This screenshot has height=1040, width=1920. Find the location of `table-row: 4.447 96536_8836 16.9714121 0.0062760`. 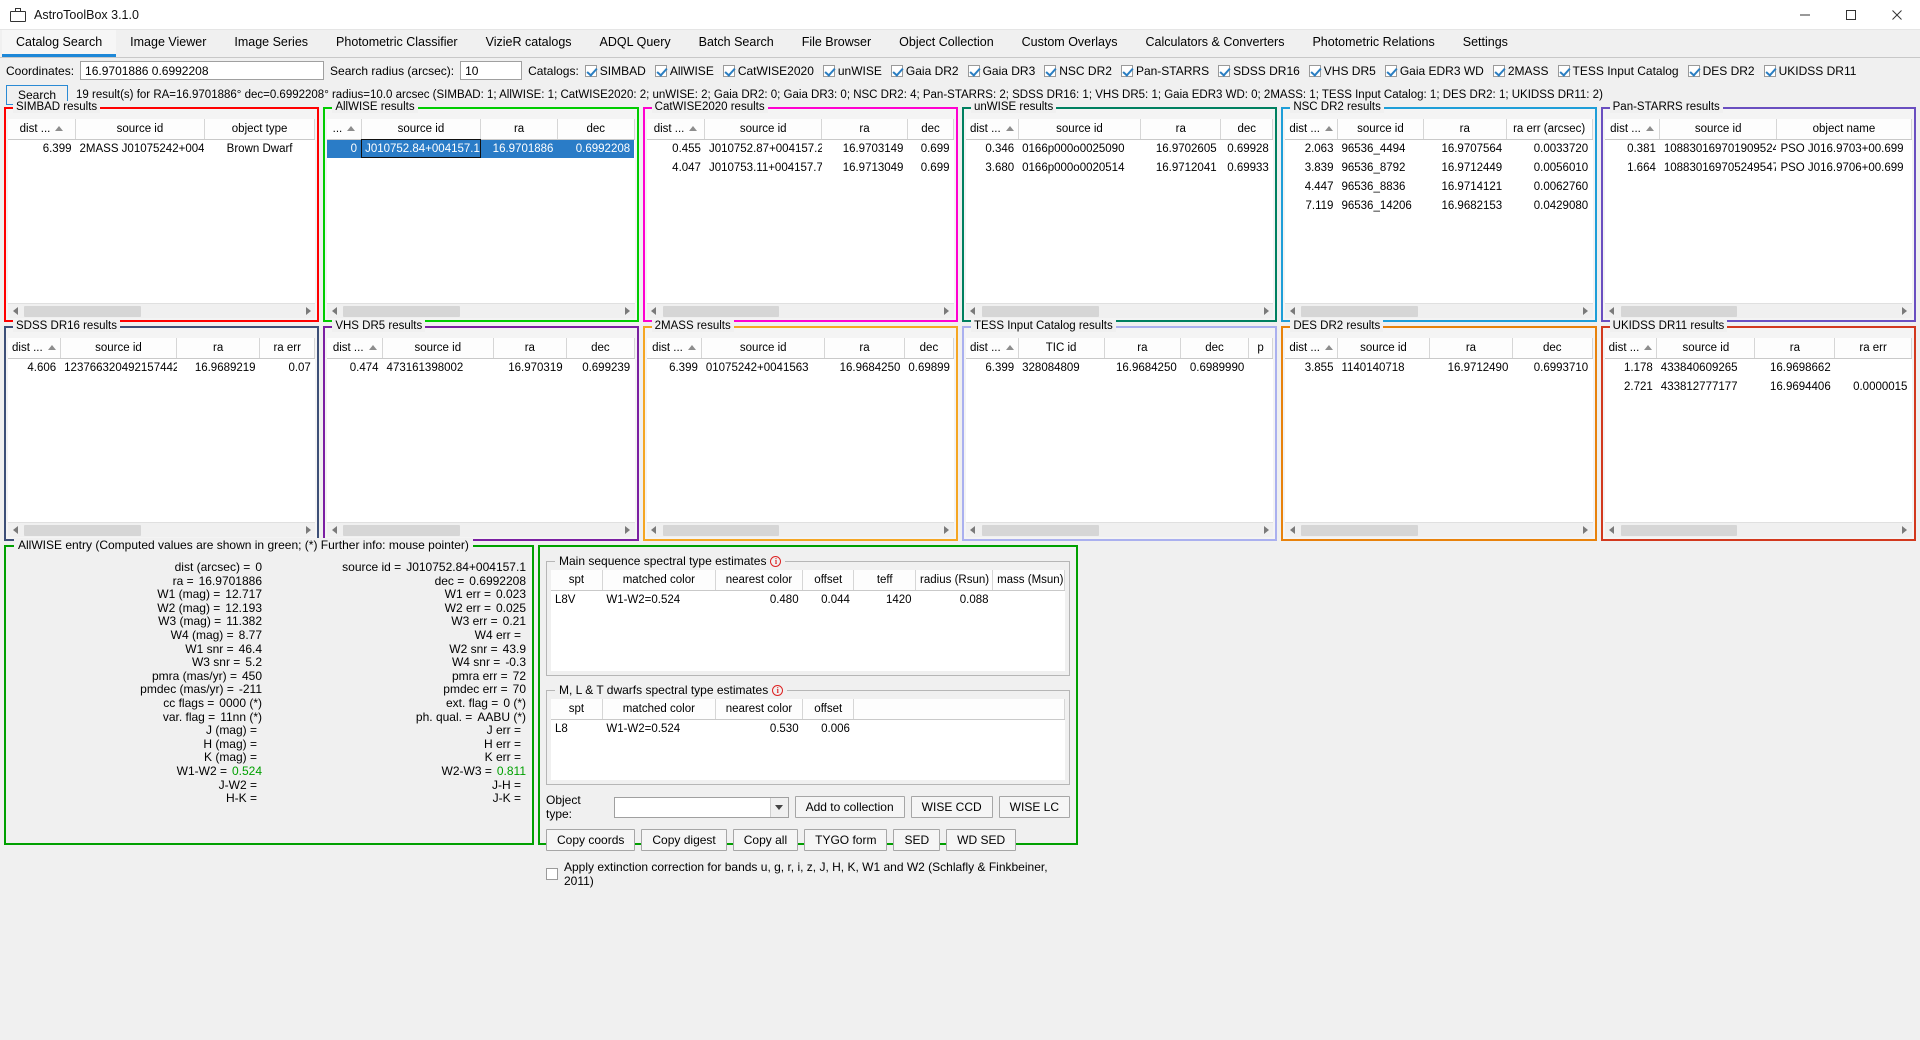

table-row: 4.447 96536_8836 16.9714121 0.0062760 is located at coordinates (1438, 186).